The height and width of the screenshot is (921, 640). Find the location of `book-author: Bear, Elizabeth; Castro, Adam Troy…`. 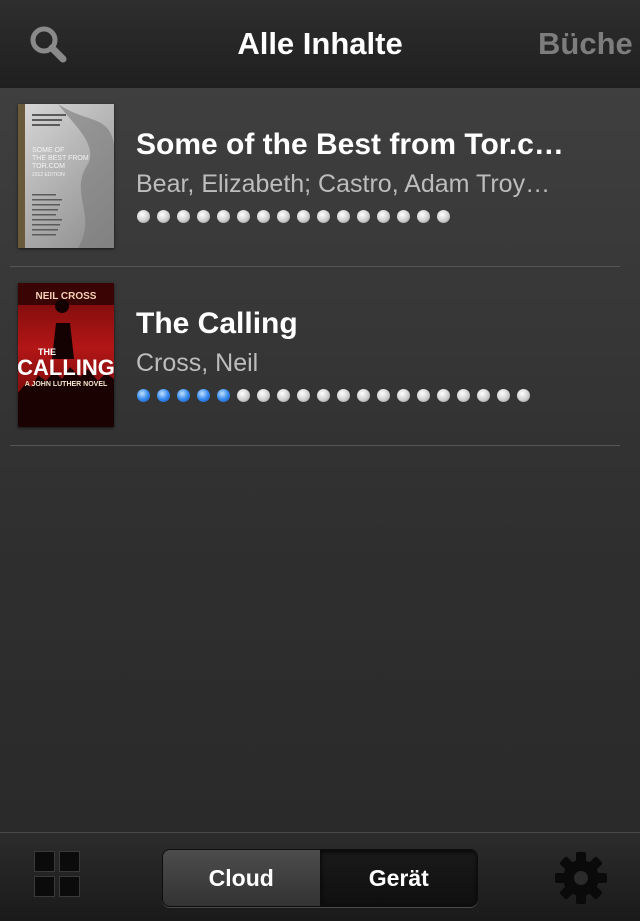

book-author: Bear, Elizabeth; Castro, Adam Troy… is located at coordinates (343, 184).